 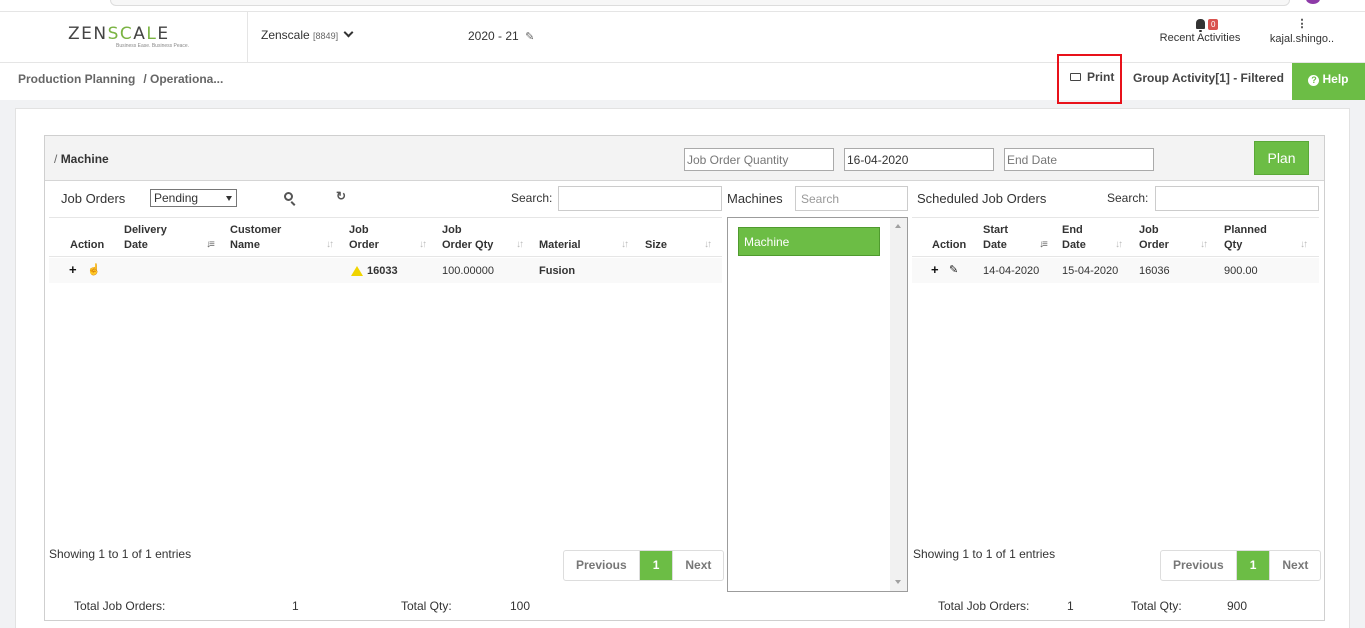 I want to click on job-orders-search-label: Search:, so click(x=532, y=198).